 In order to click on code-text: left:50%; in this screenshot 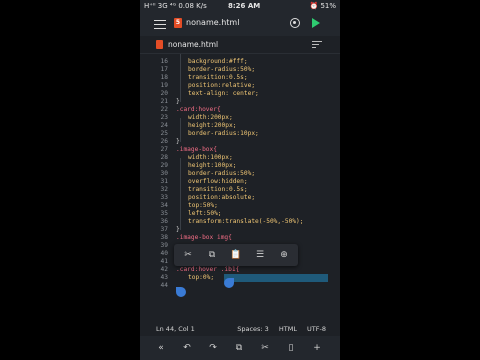, I will do `click(205, 213)`.